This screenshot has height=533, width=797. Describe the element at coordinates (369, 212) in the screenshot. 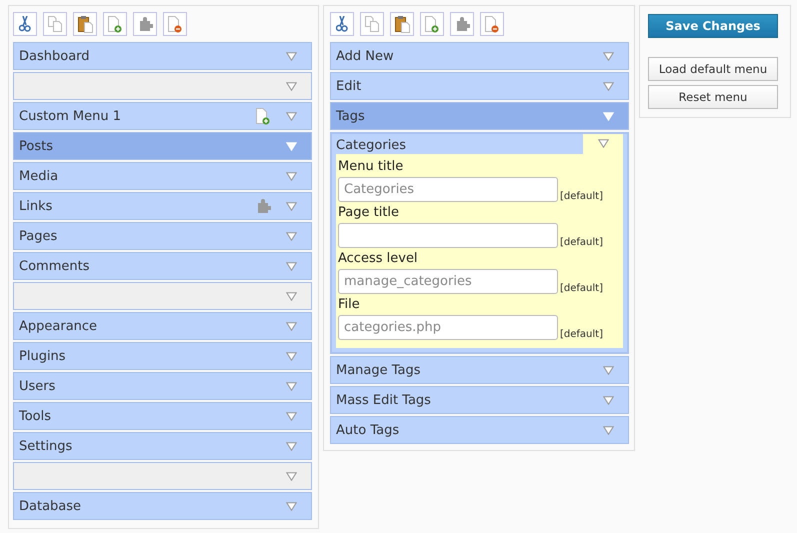

I see `field-label: Page title` at that location.